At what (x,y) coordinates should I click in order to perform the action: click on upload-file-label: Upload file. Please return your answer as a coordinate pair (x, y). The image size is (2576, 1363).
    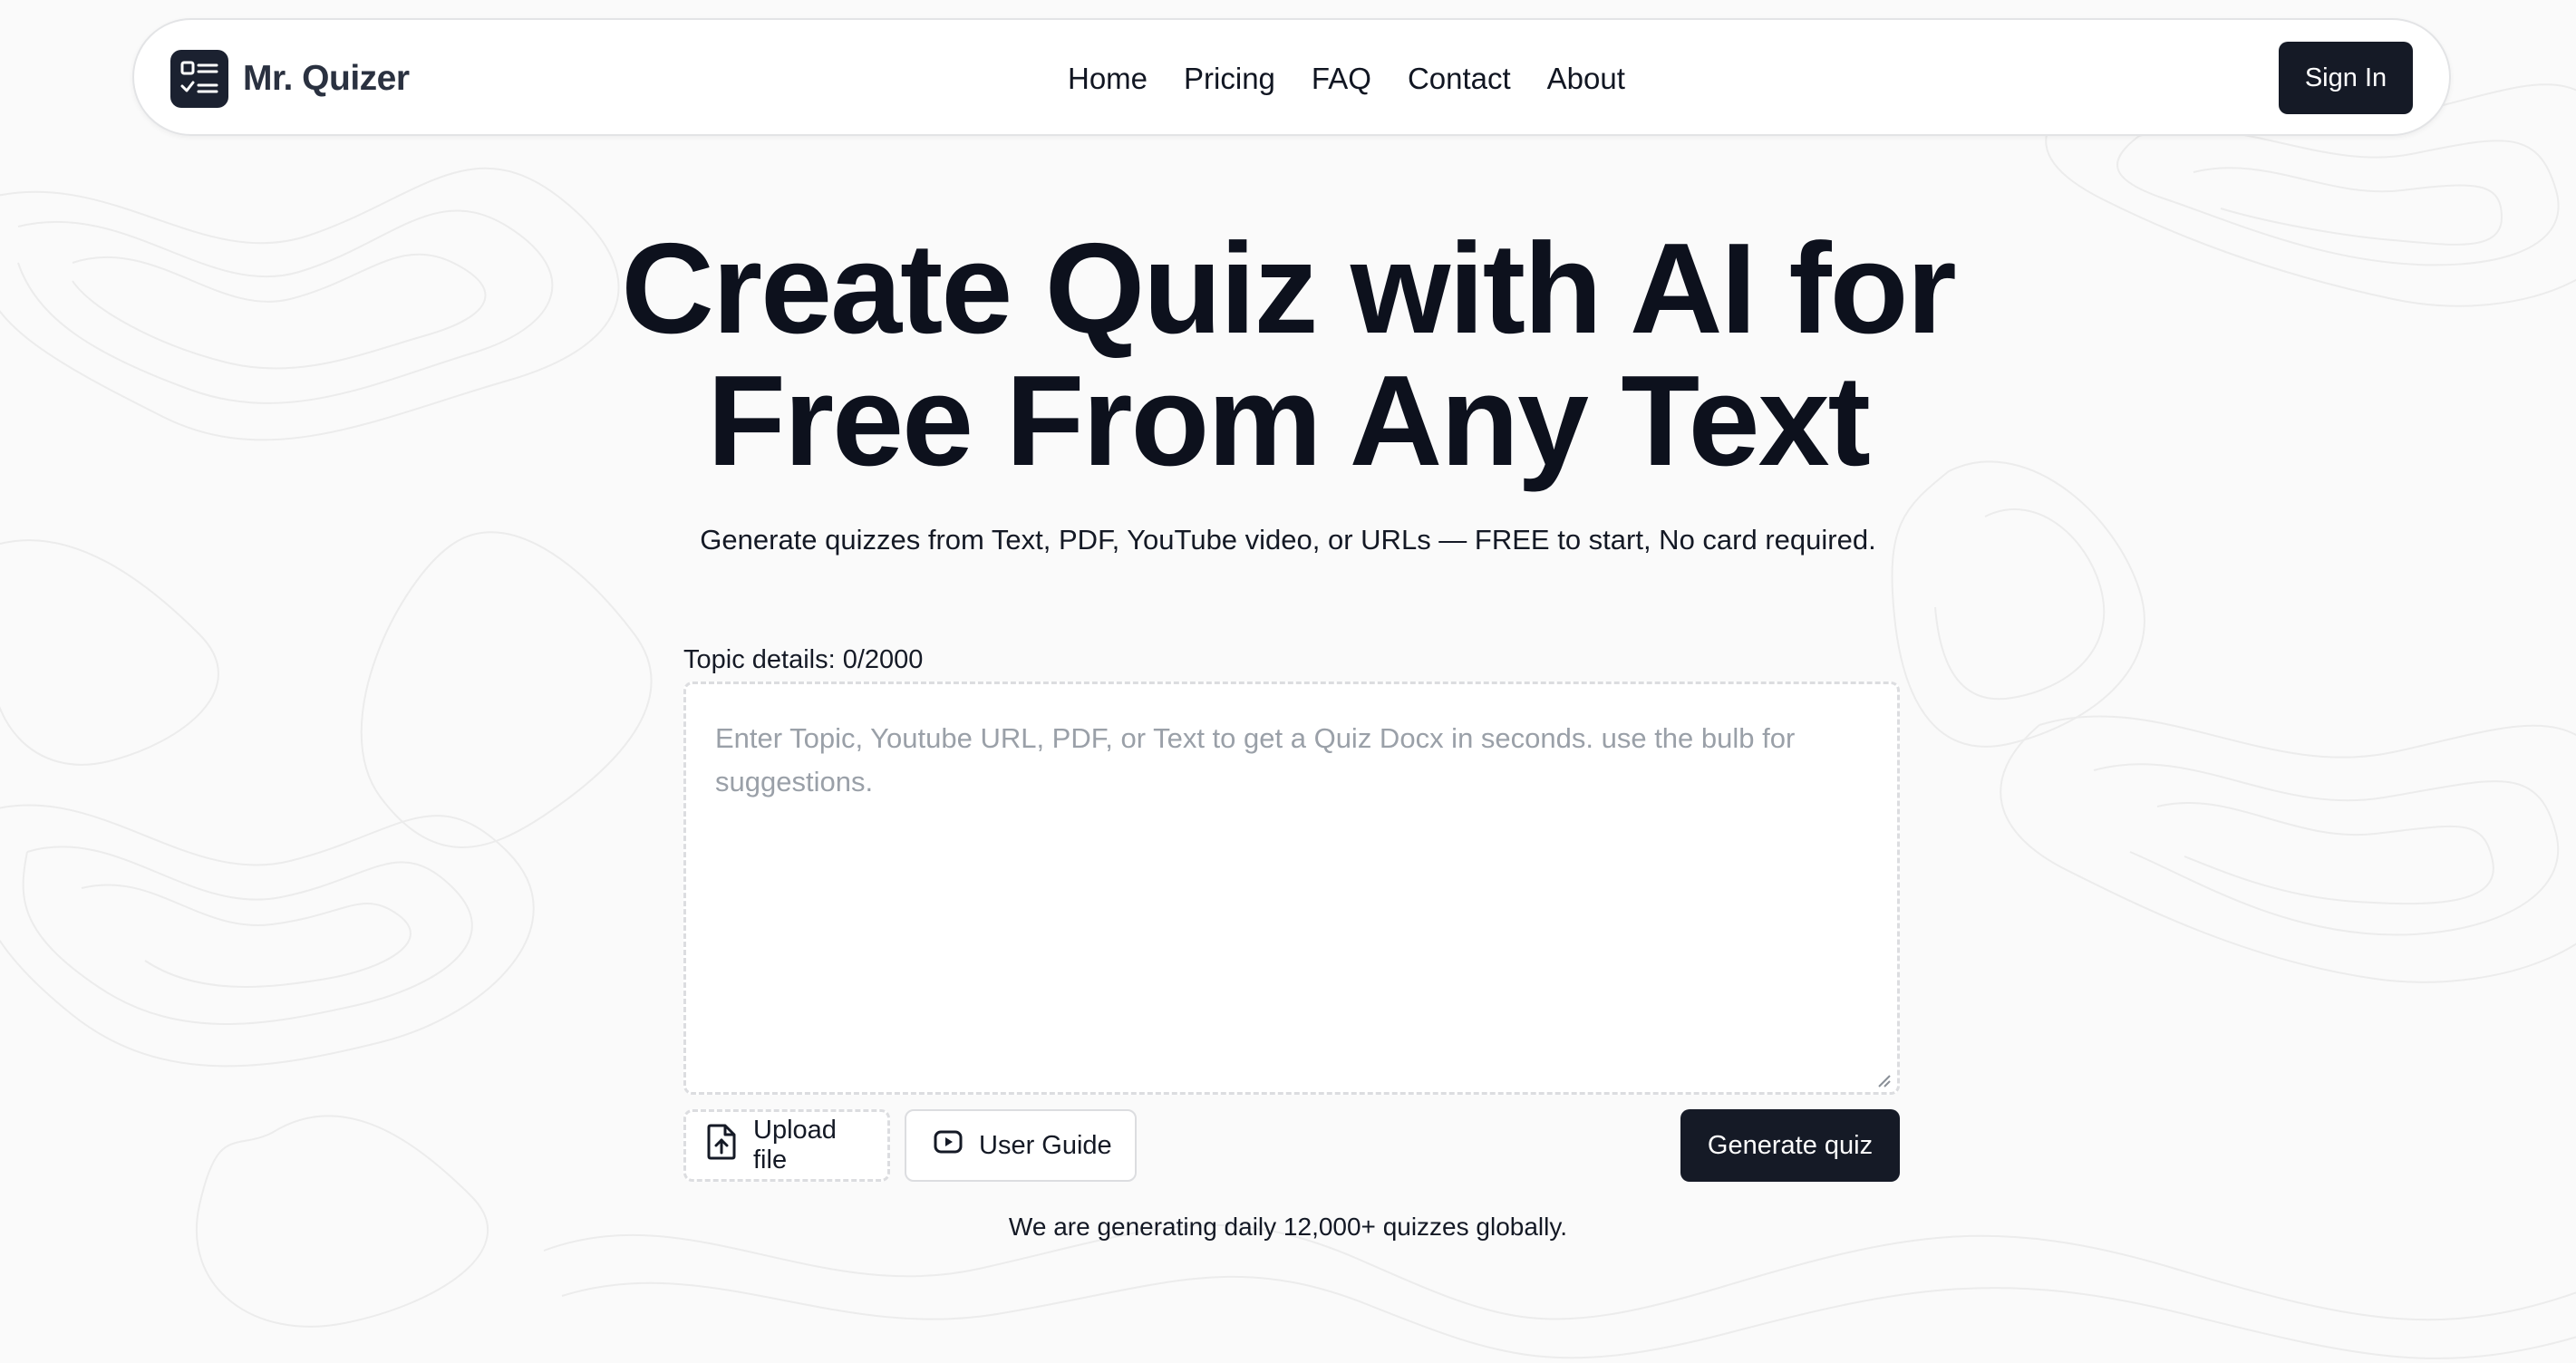
    Looking at the image, I should click on (795, 1145).